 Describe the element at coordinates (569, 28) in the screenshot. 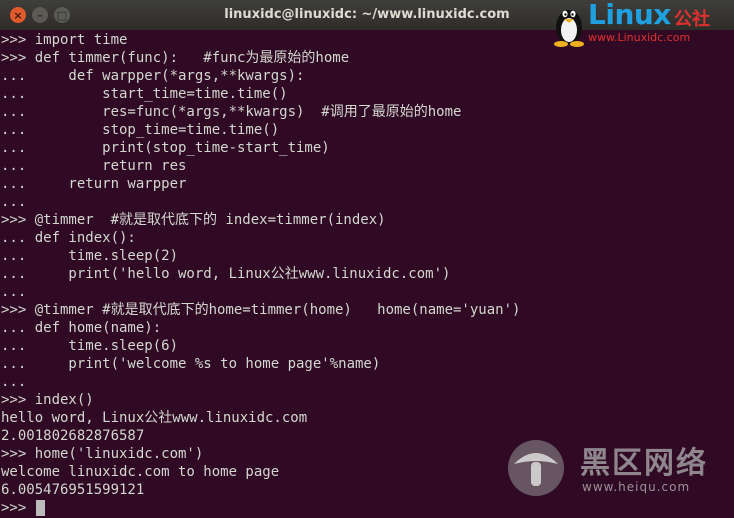

I see `tux-penguin-icon` at that location.